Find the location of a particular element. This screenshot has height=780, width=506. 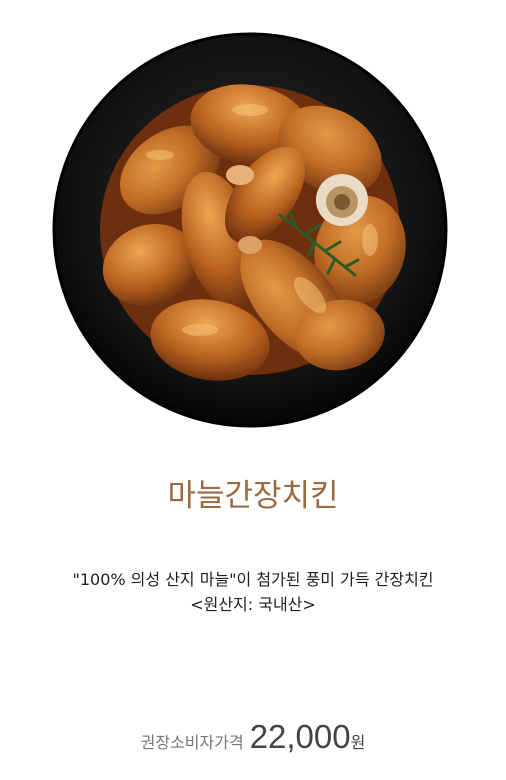

price-row: 권장소비자가격 22,000원 is located at coordinates (253, 737).